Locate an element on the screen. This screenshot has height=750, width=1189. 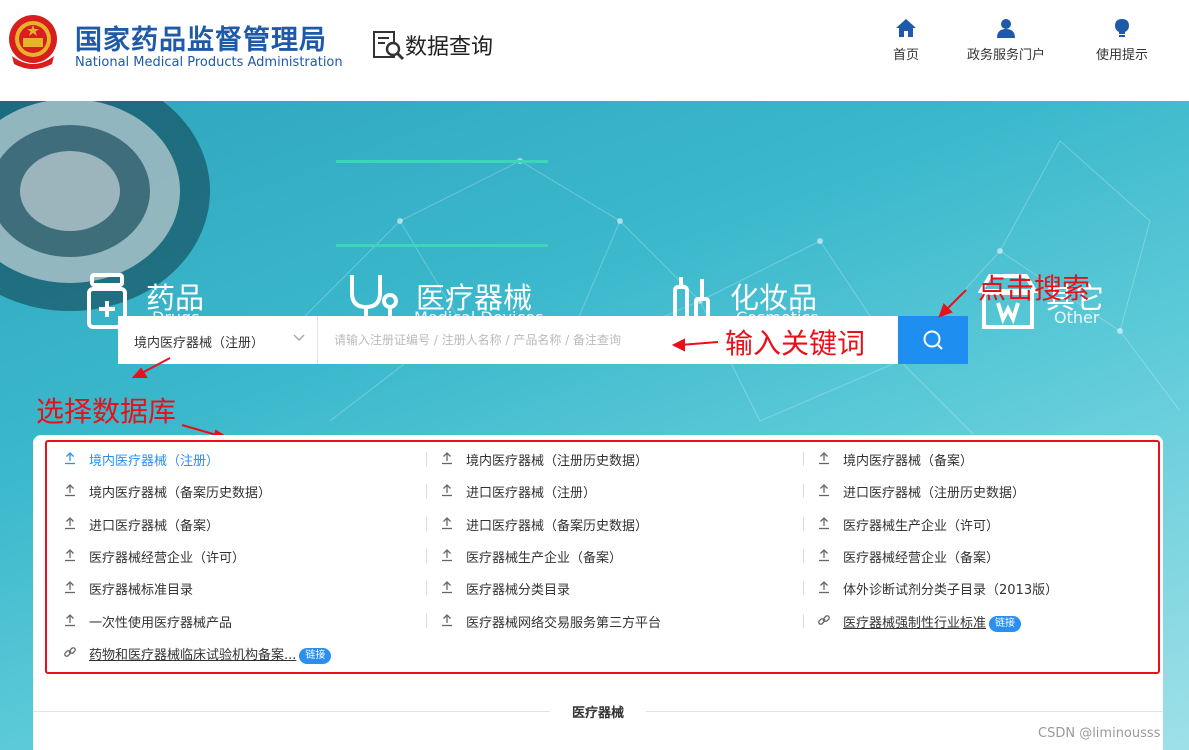
database-item-label: 药物和医疗器械临床试验机构备案... 链接 is located at coordinates (210, 654).